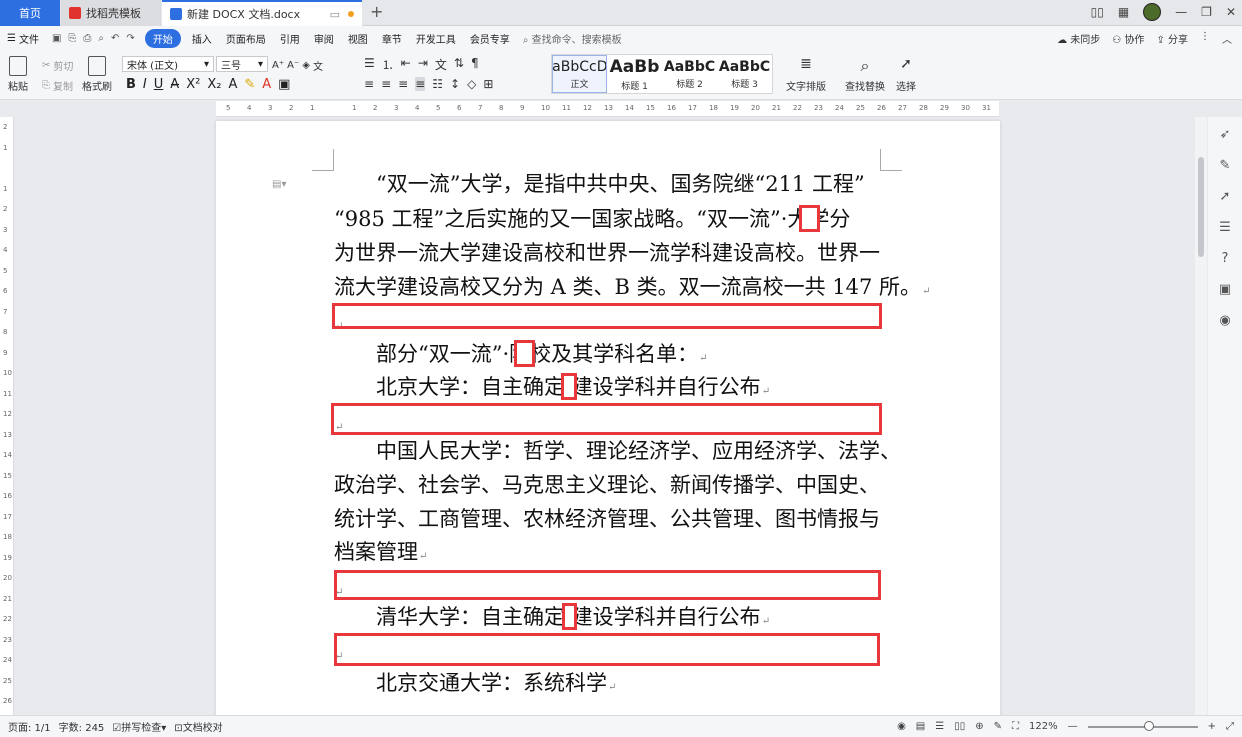  Describe the element at coordinates (1225, 289) in the screenshot. I see `image-tool-icon: ▣` at that location.